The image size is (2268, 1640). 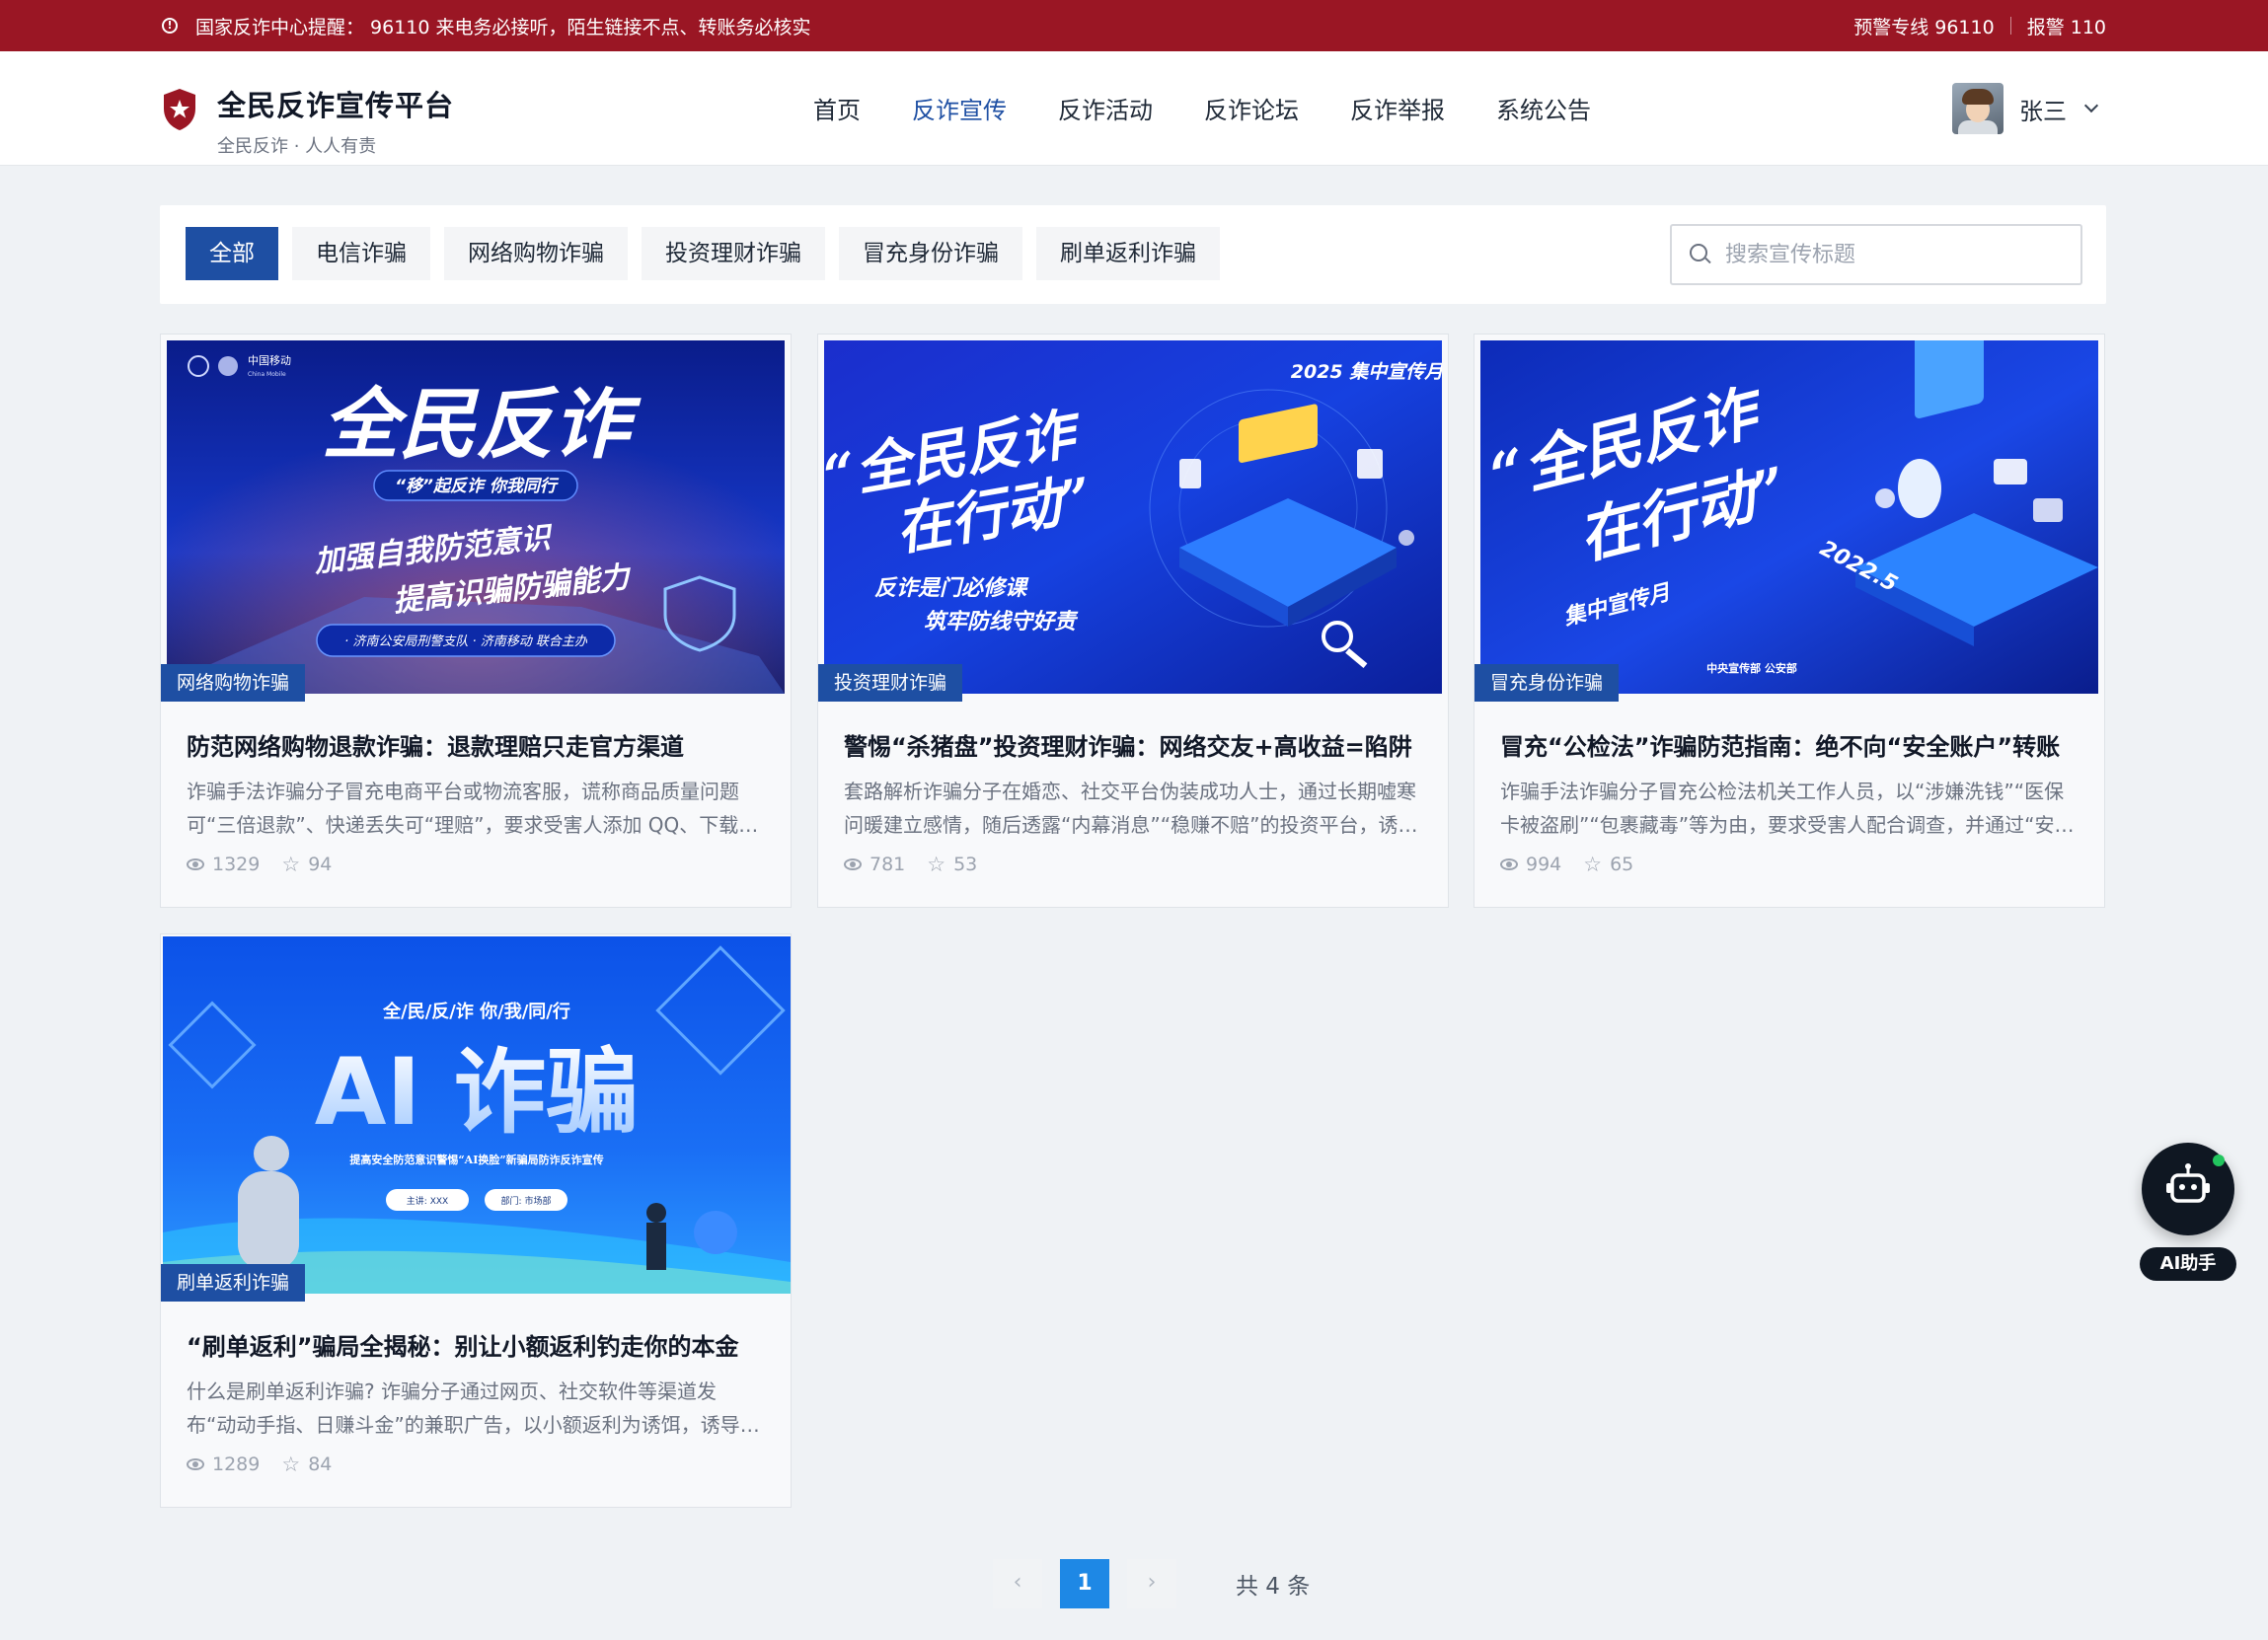 I want to click on site-title: 全民反诈宣传平台, so click(x=336, y=105).